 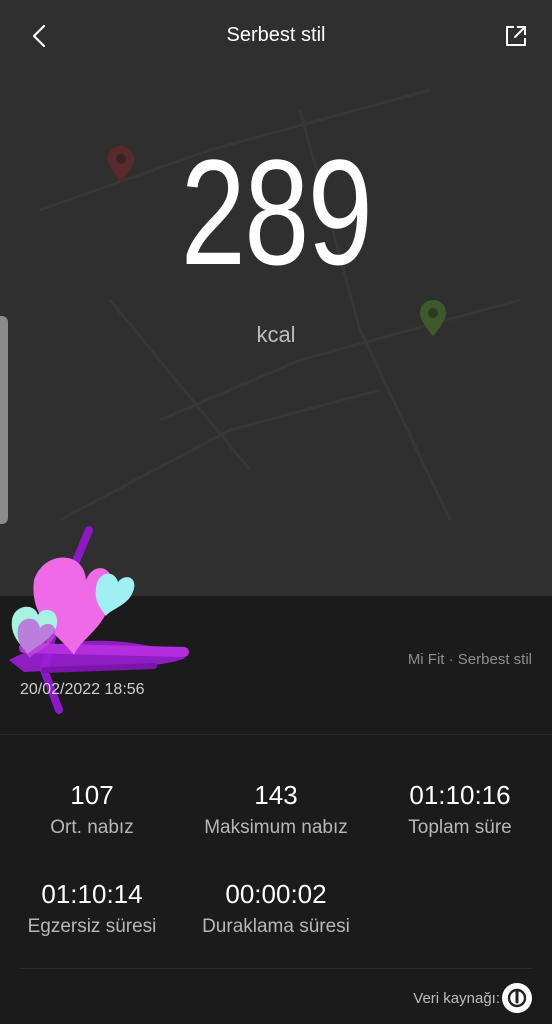 I want to click on stat-exercise-time: 01:10:14 Egzersiz süresi, so click(x=92, y=909).